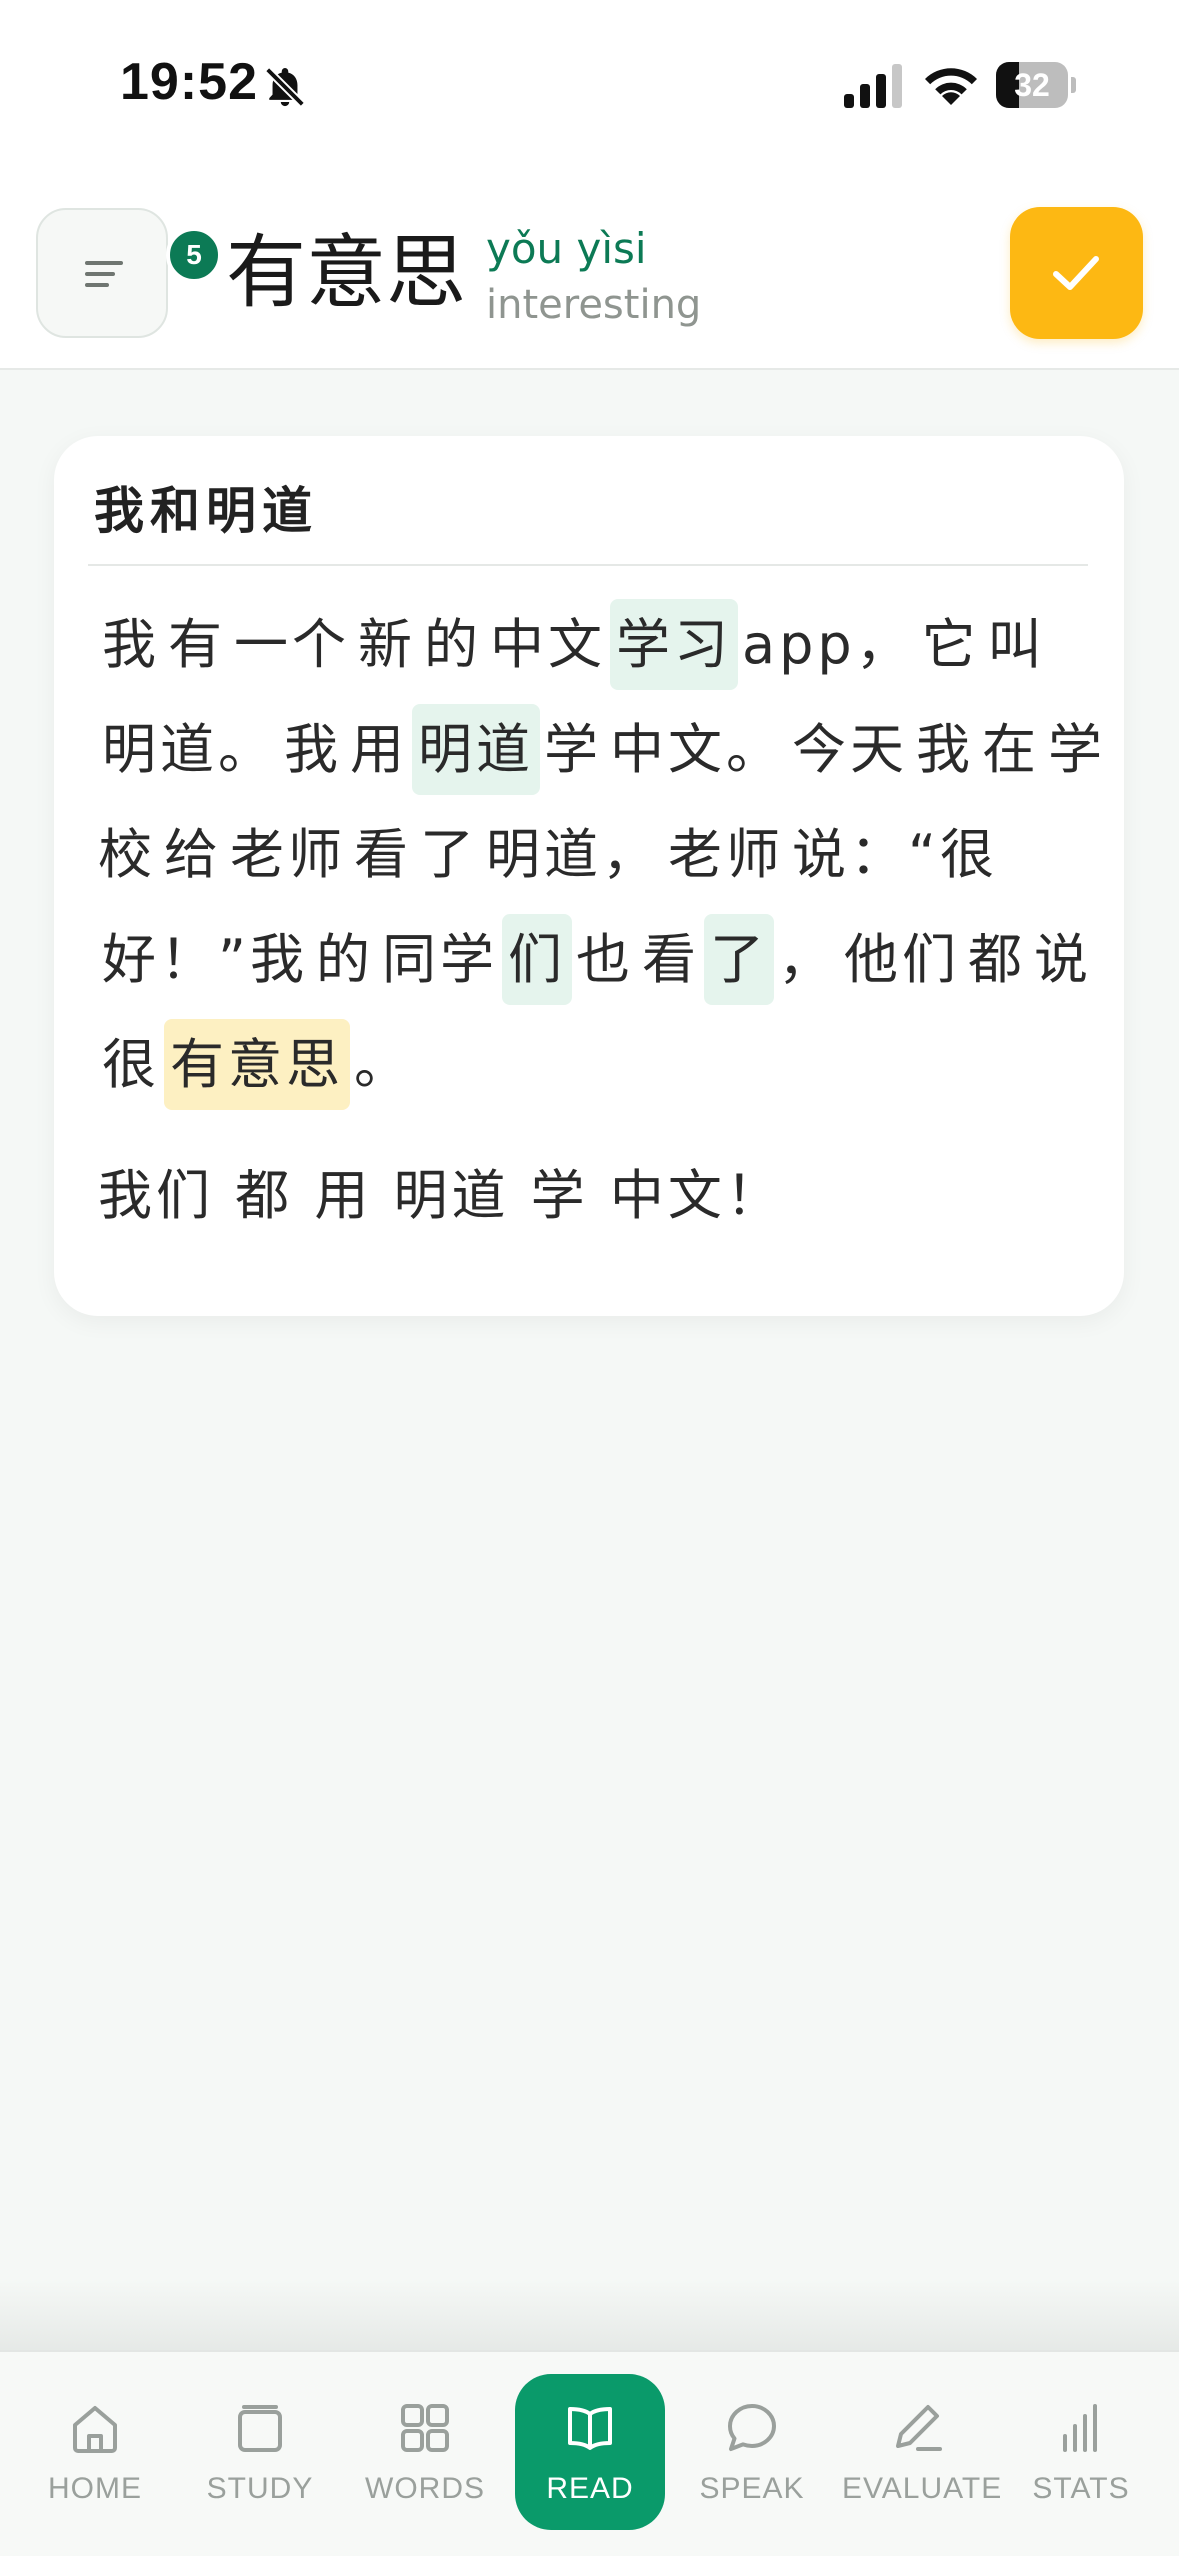 This screenshot has height=2556, width=1179. What do you see at coordinates (346, 272) in the screenshot?
I see `current-word-hanzi: 有意思` at bounding box center [346, 272].